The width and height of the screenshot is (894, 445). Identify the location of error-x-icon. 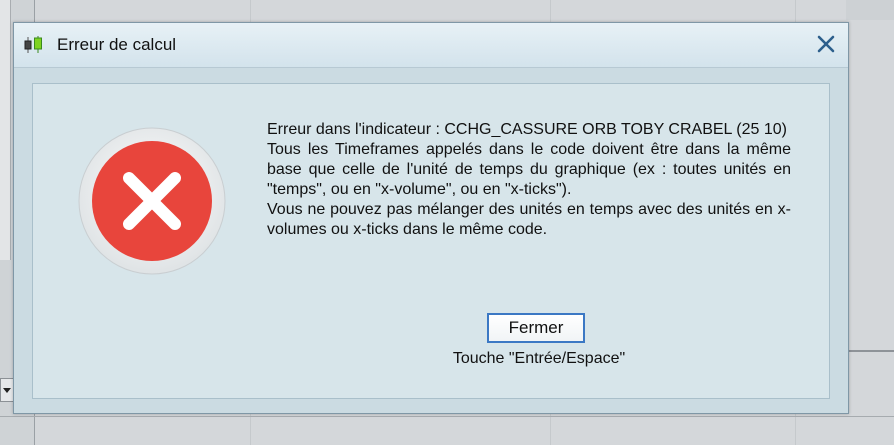
(152, 201).